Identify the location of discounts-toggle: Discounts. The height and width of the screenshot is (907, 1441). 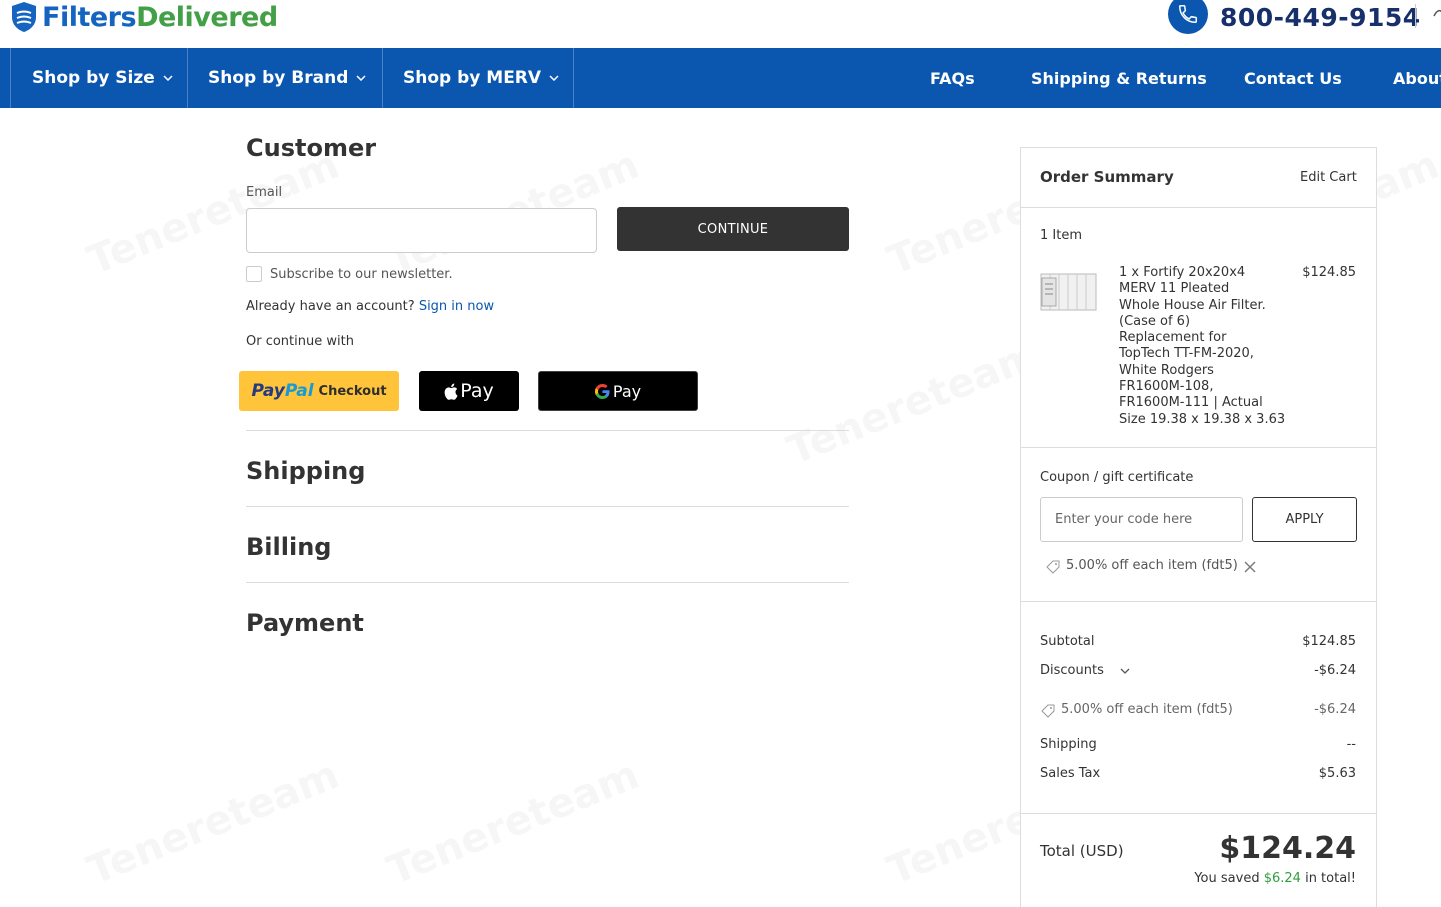
(1085, 670).